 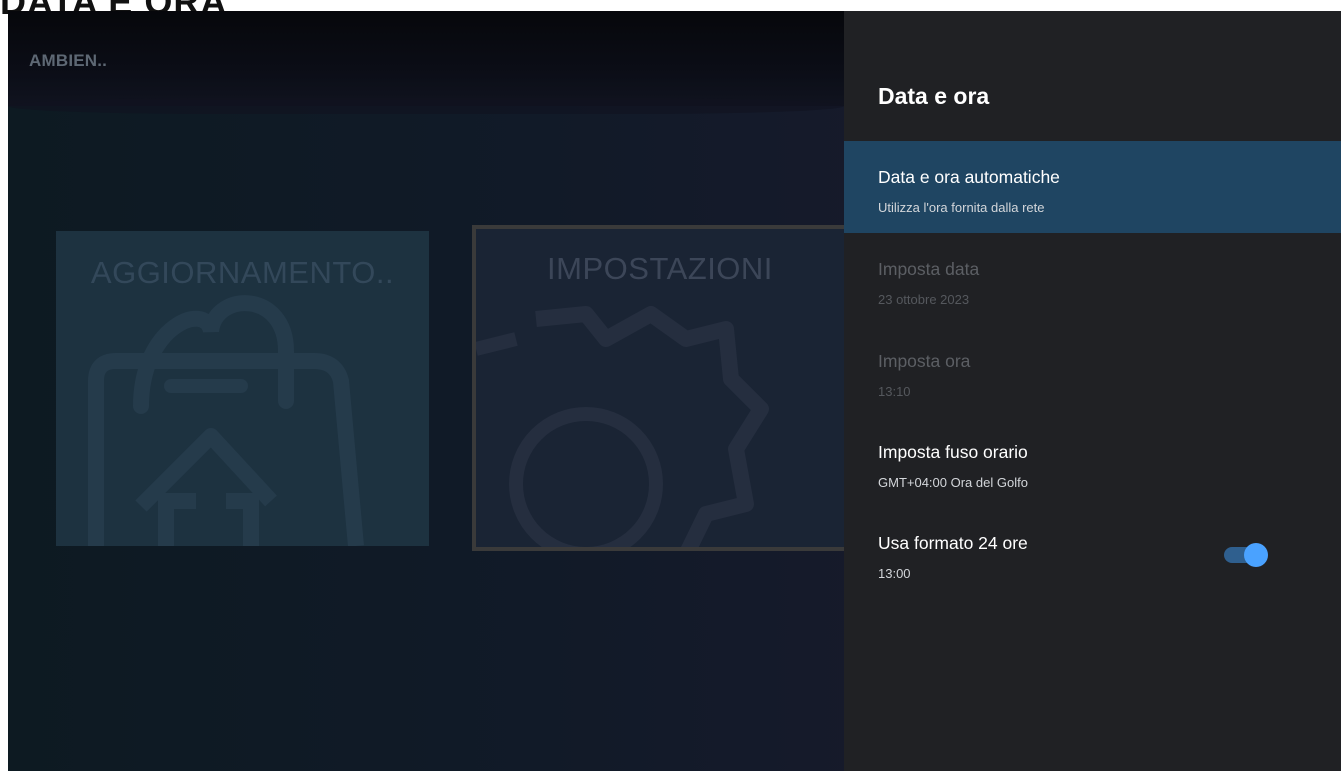 I want to click on item-title: Imposta ora, so click(x=924, y=361).